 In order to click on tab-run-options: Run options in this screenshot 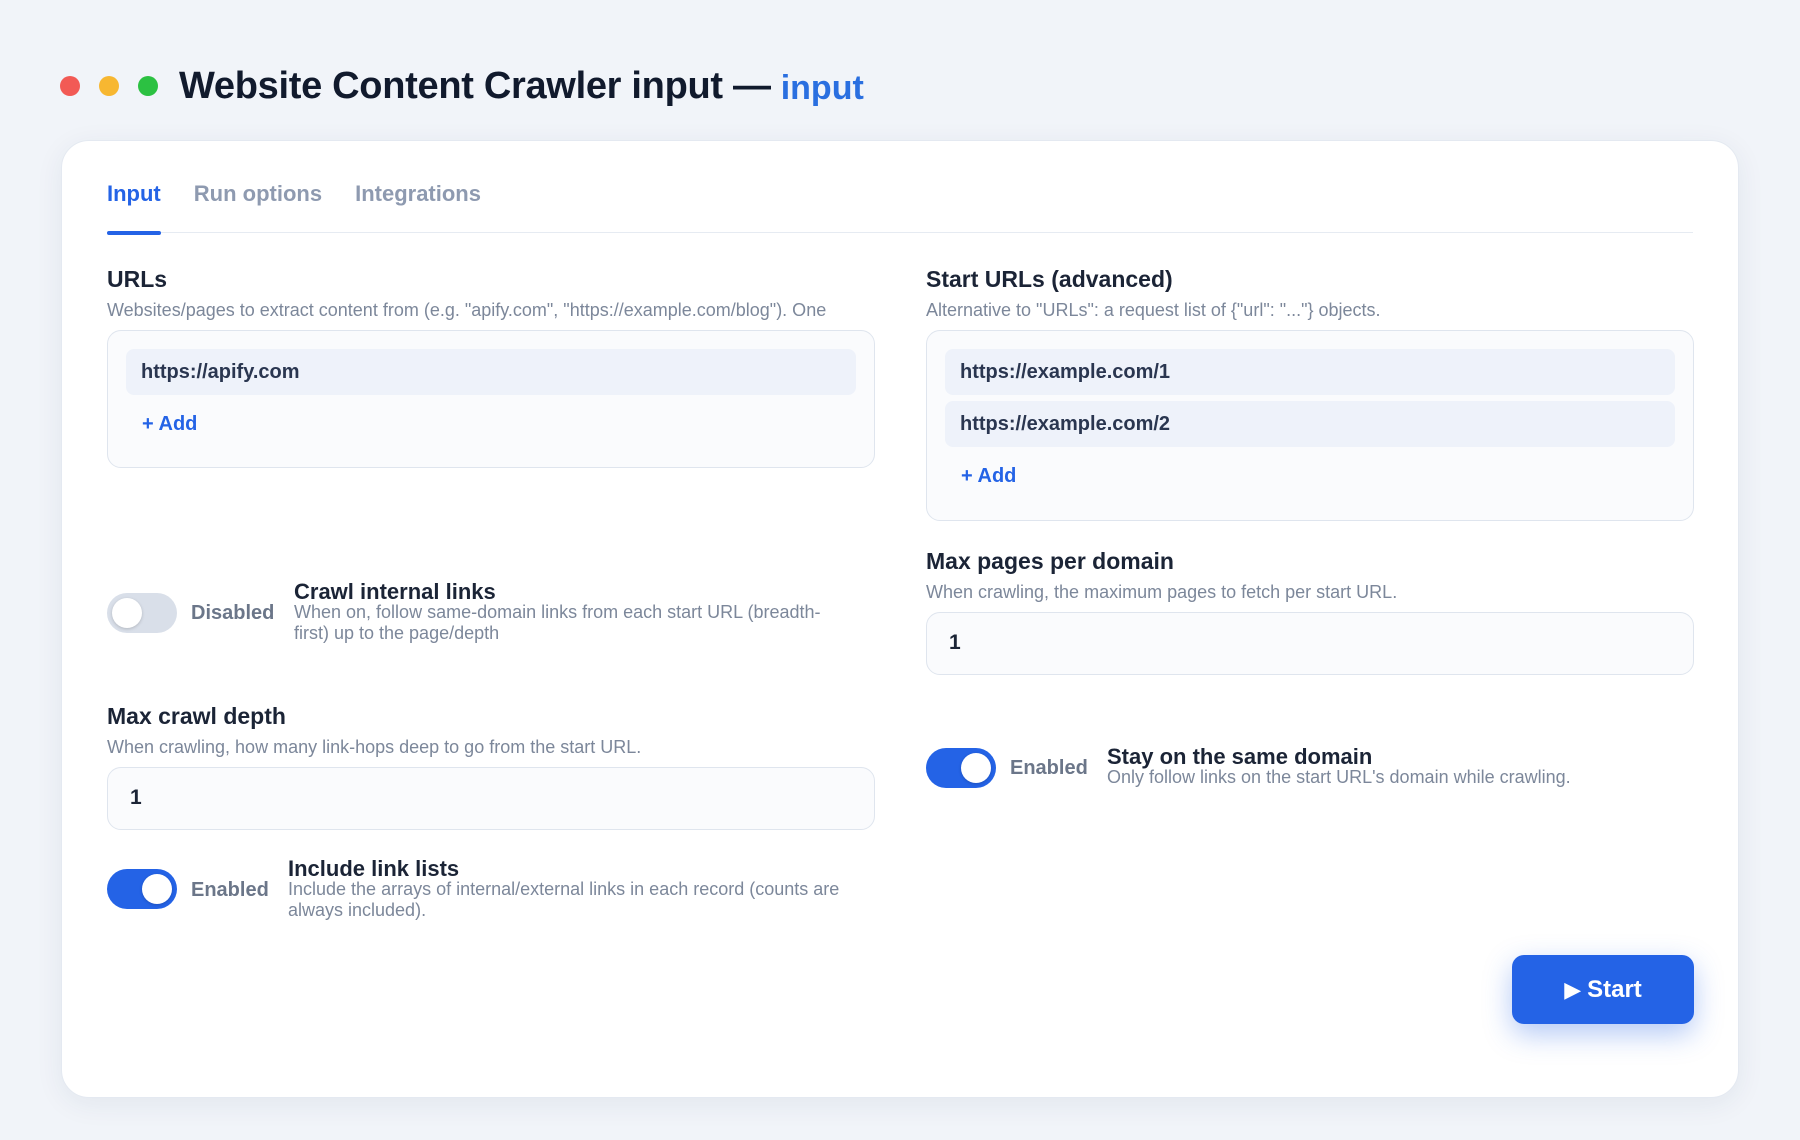, I will do `click(258, 207)`.